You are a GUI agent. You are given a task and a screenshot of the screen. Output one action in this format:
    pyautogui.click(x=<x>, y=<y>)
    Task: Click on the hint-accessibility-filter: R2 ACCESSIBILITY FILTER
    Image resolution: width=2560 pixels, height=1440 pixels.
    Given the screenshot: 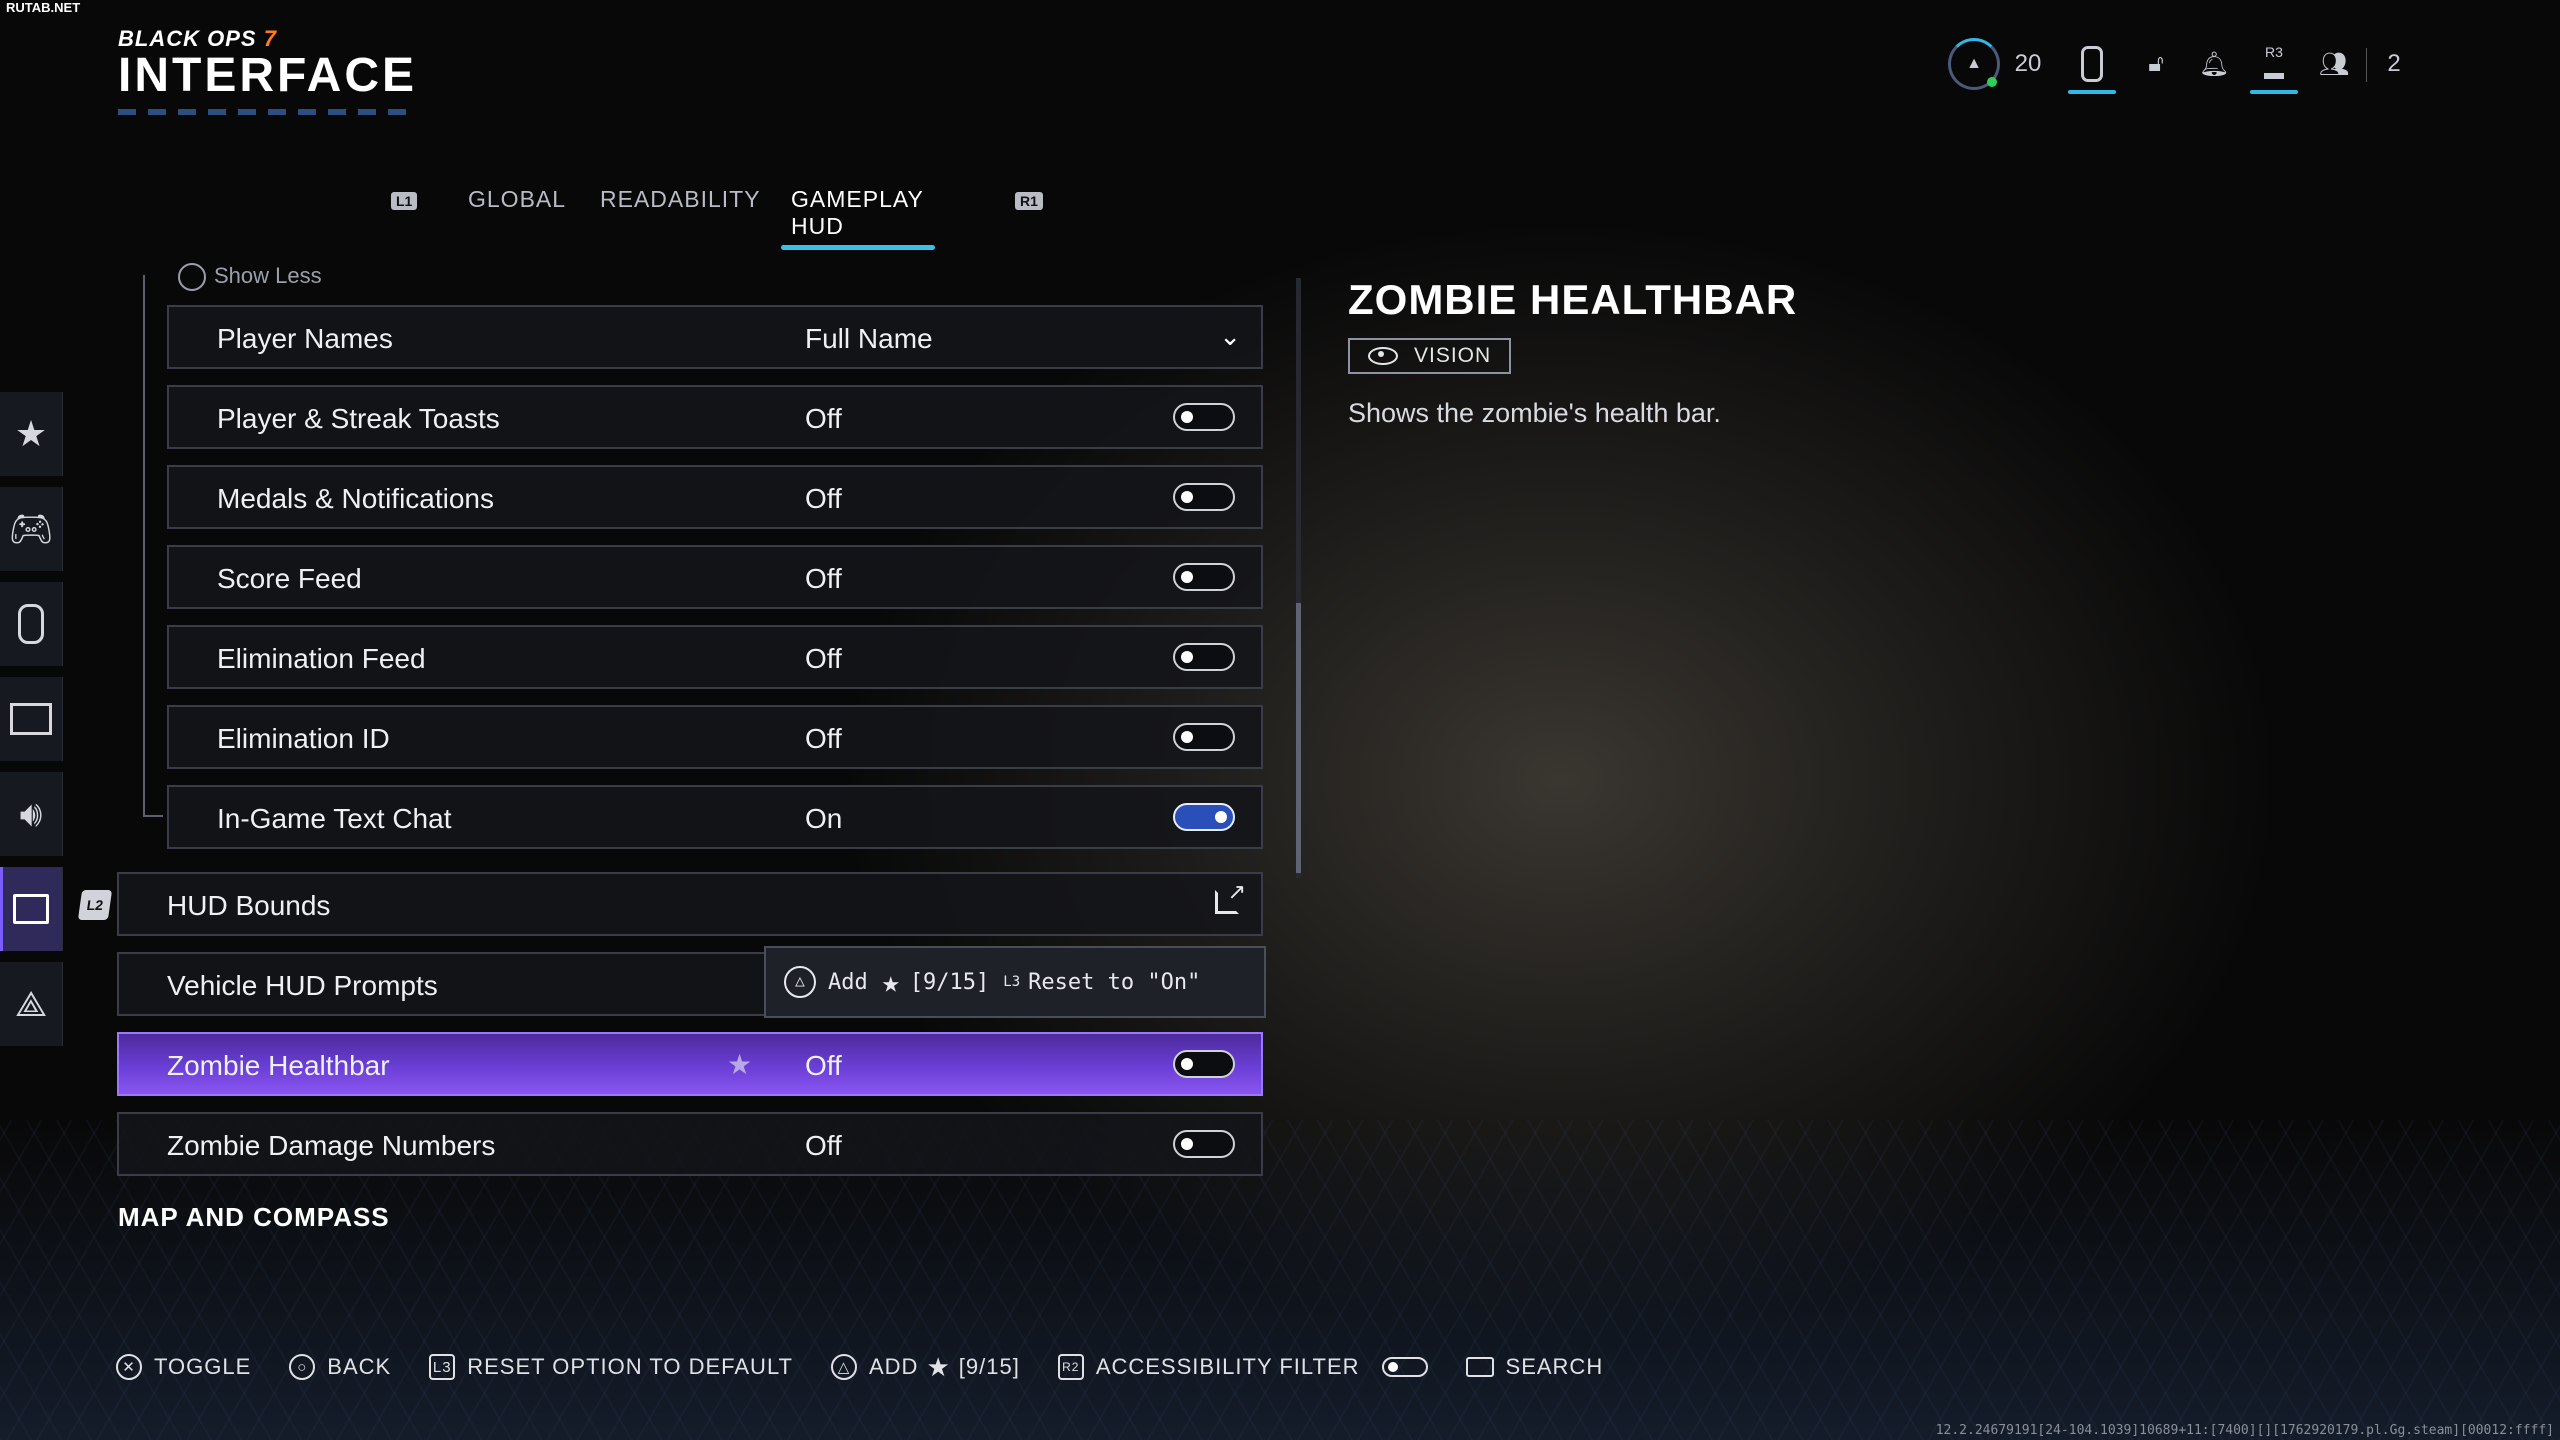 What is the action you would take?
    pyautogui.click(x=1242, y=1367)
    